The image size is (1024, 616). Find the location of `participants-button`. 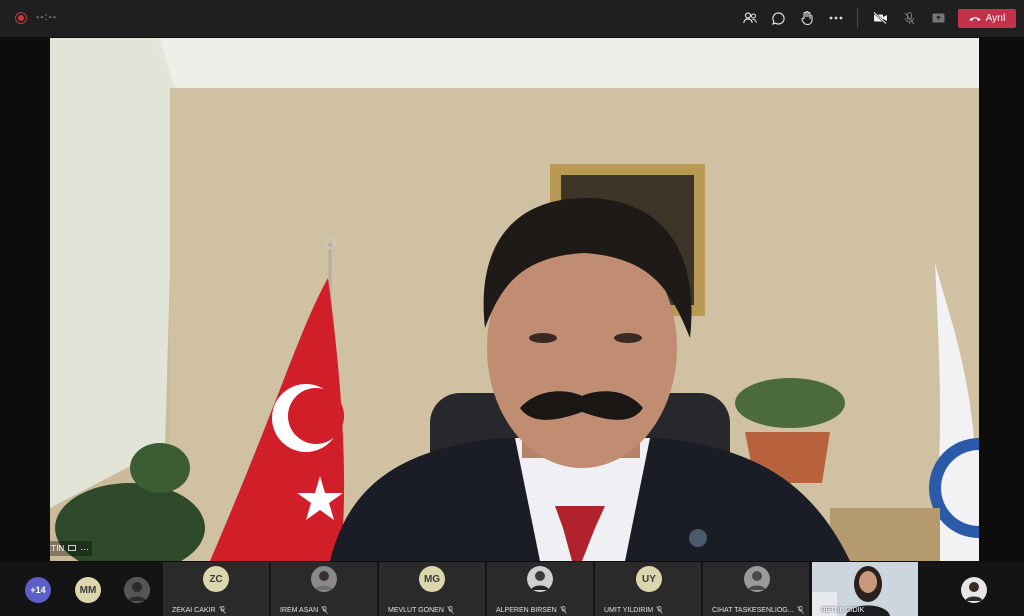

participants-button is located at coordinates (750, 18).